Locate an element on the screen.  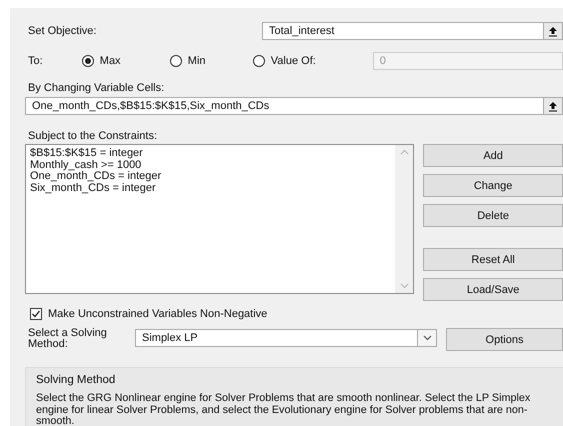
panel-title: Solving Method is located at coordinates (76, 380).